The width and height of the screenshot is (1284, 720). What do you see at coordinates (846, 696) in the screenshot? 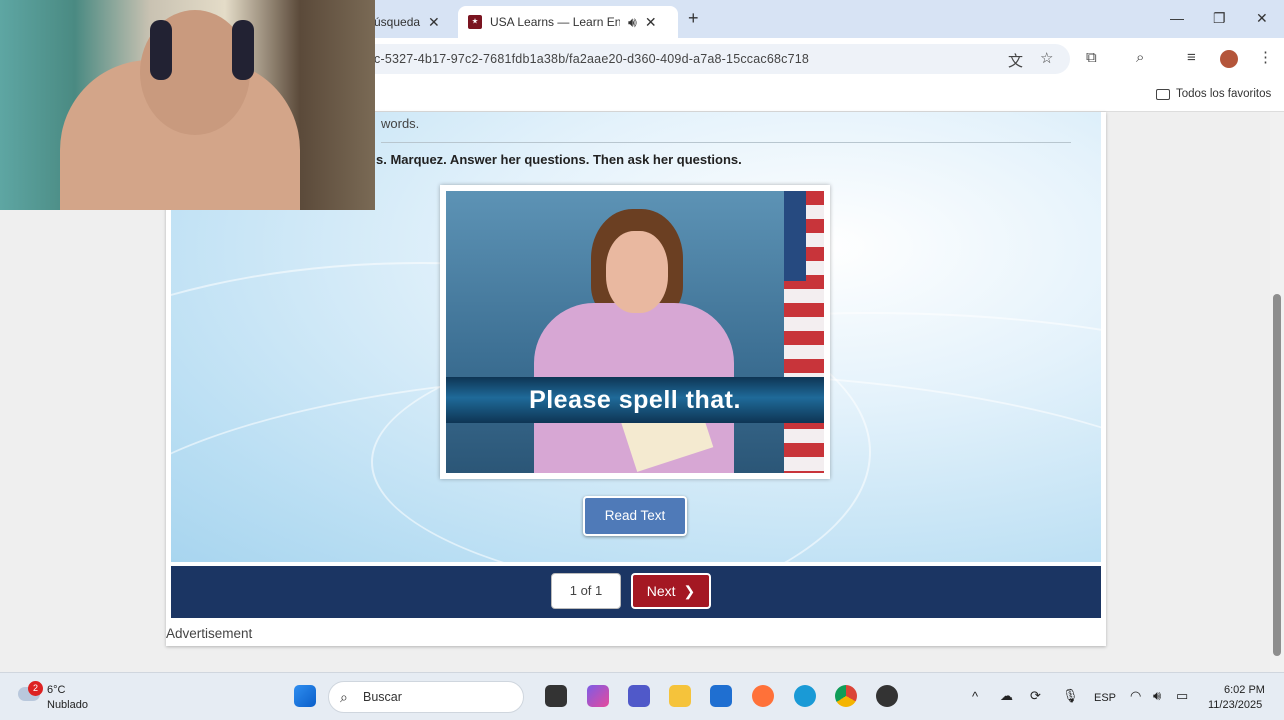
I see `chrome-icon` at bounding box center [846, 696].